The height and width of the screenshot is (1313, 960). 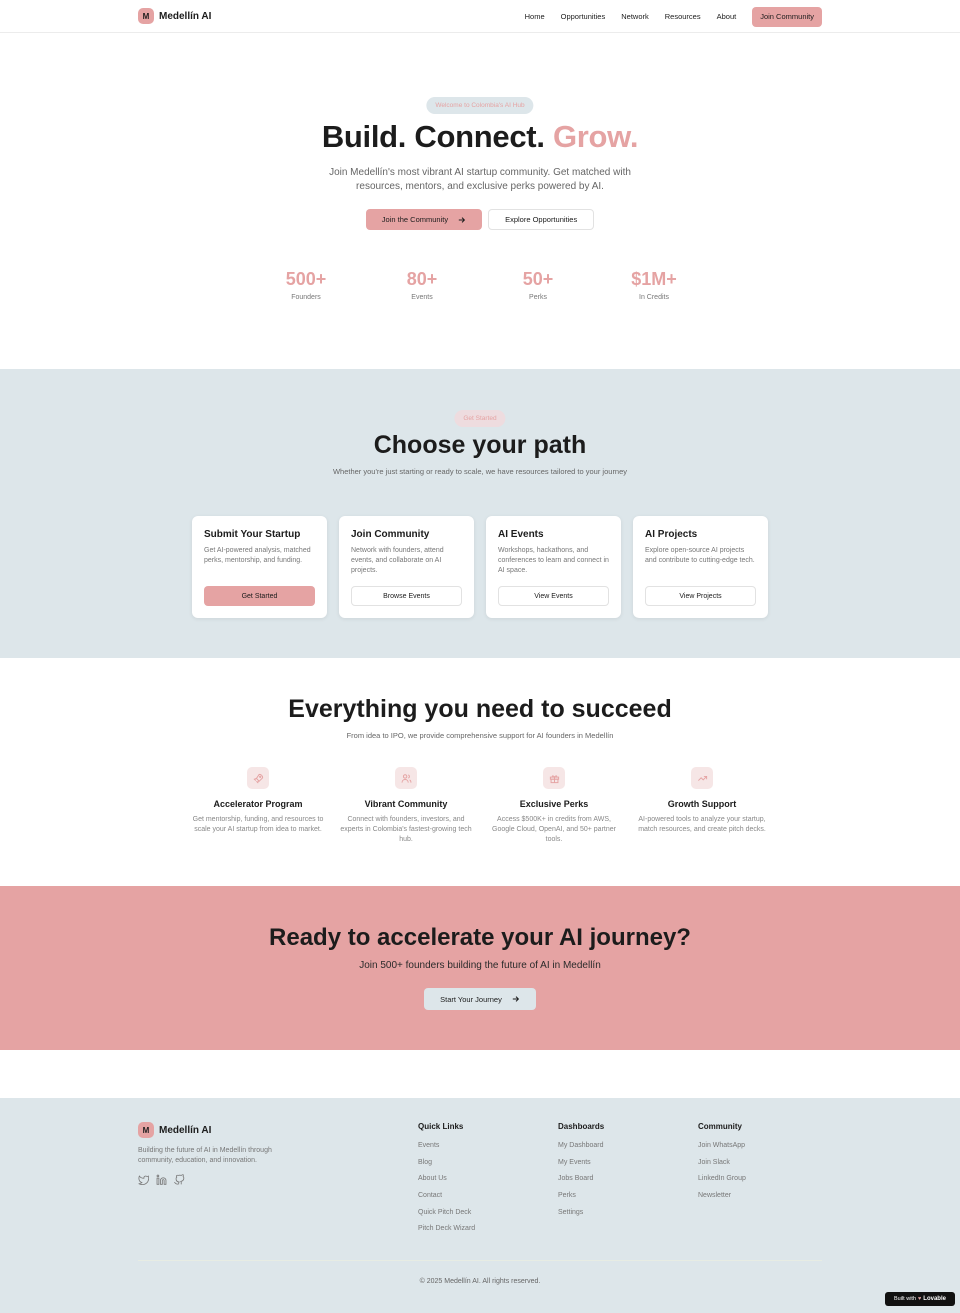 I want to click on hero-title-main: Build. Connect., so click(x=433, y=136).